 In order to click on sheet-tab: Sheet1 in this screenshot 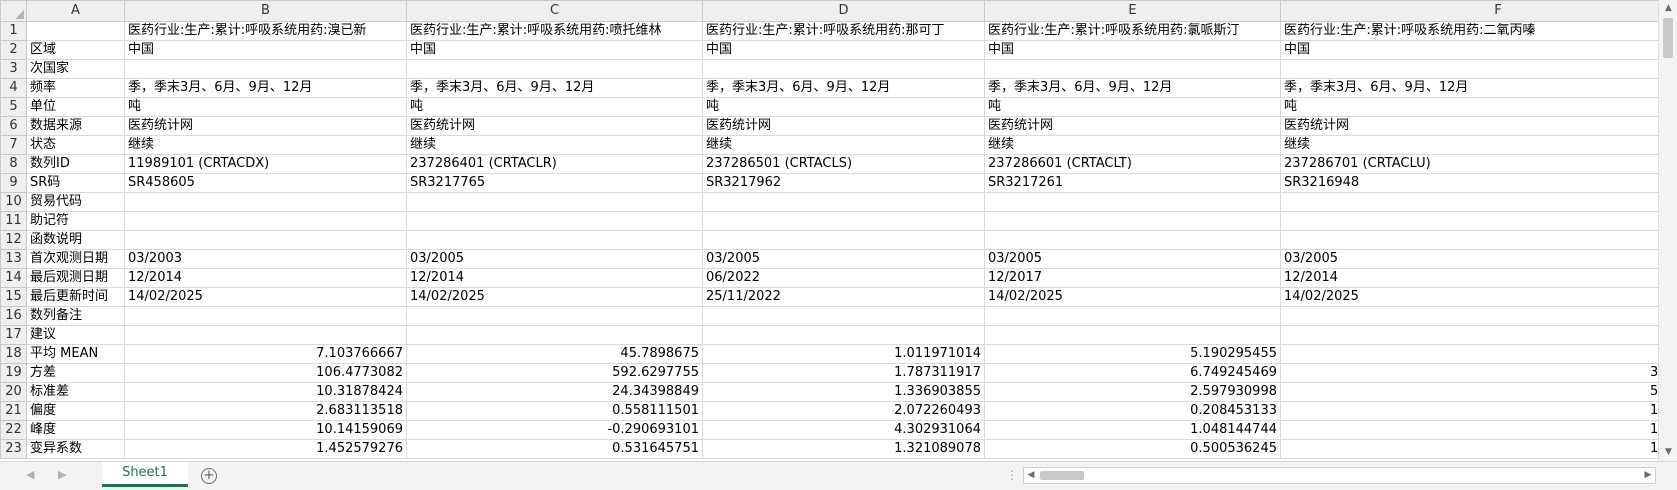, I will do `click(145, 474)`.